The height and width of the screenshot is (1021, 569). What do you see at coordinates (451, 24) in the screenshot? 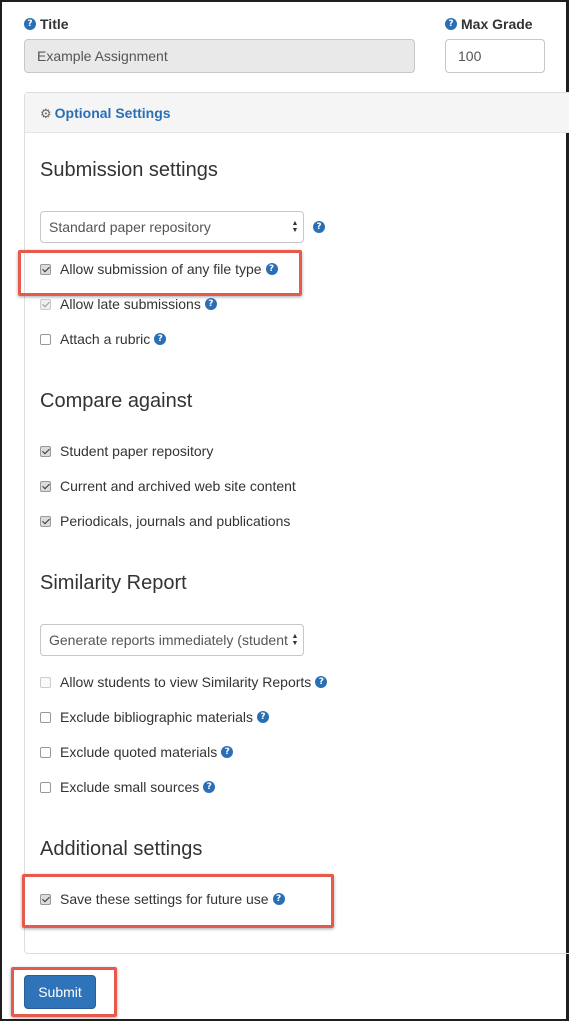
I see `max-grade-help-icon: ?` at bounding box center [451, 24].